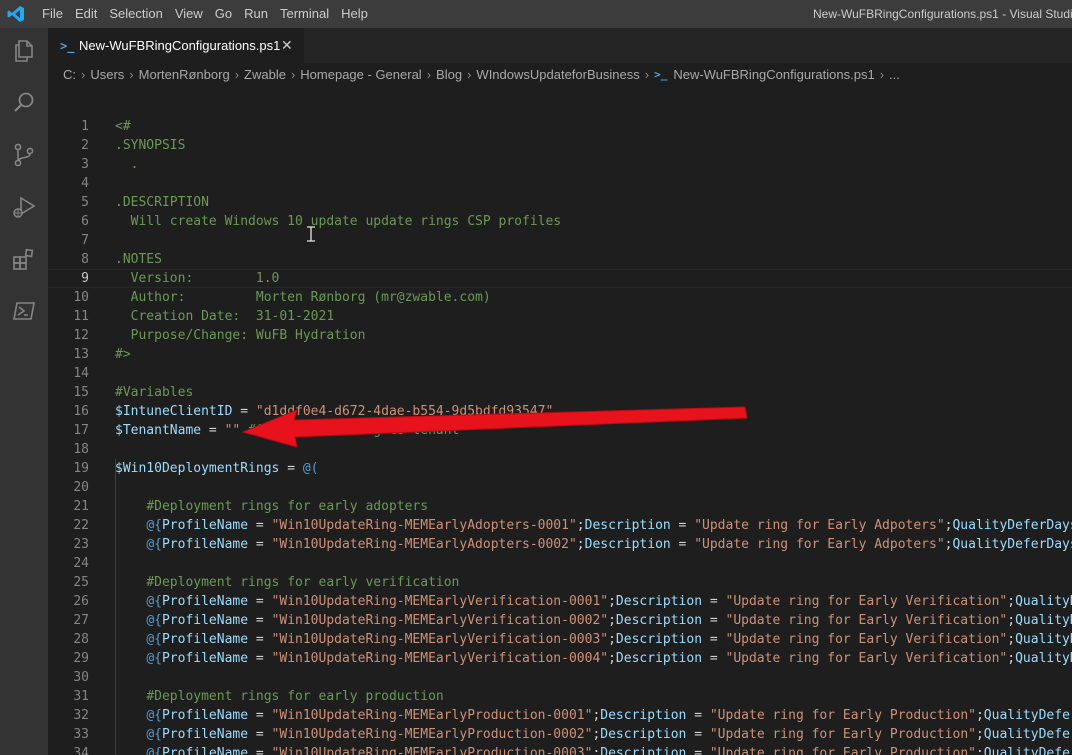 This screenshot has width=1072, height=755. What do you see at coordinates (189, 14) in the screenshot?
I see `menu-item-view: View` at bounding box center [189, 14].